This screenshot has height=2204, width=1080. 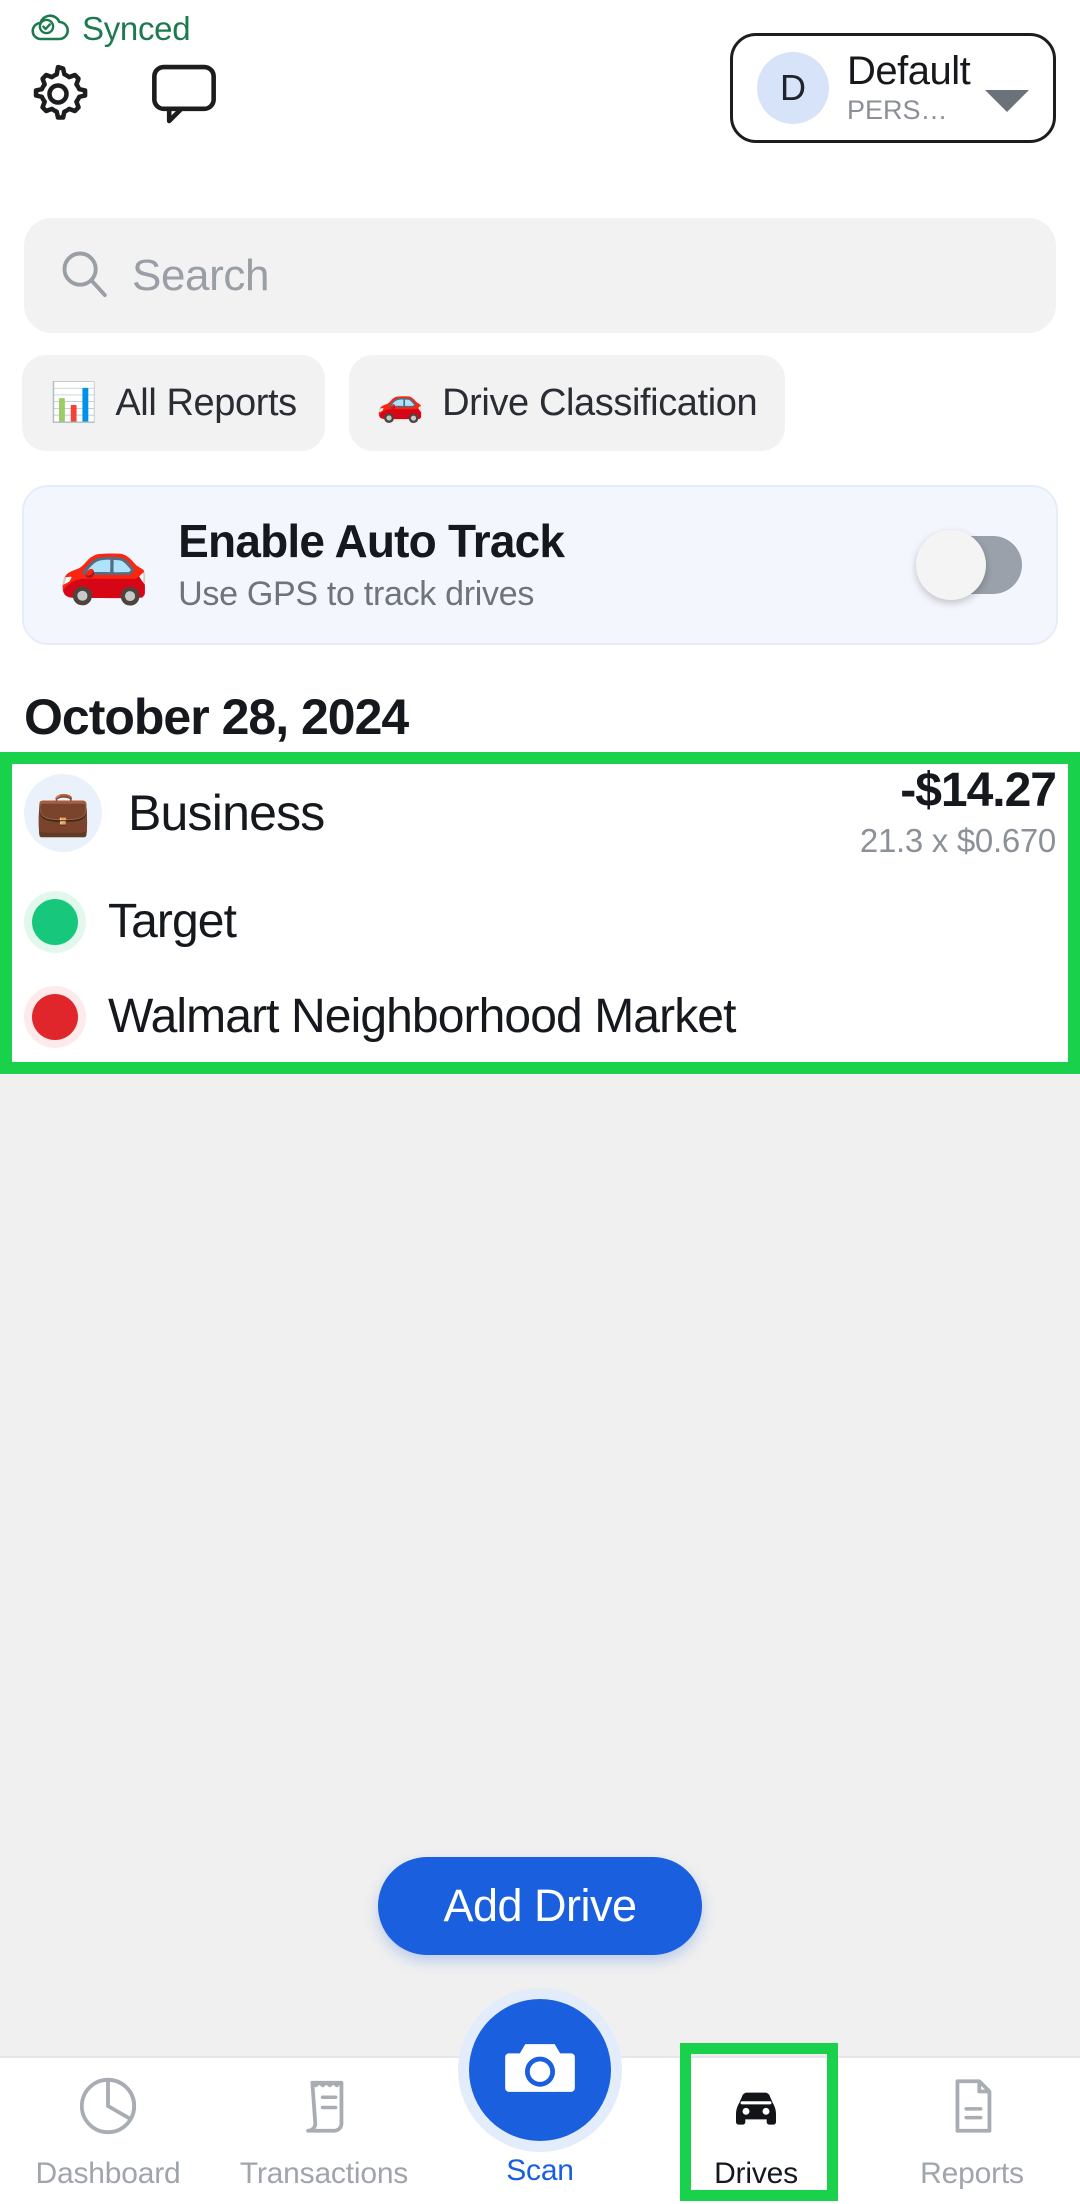 I want to click on chip-drive-classification: 🚗 Drive Classification, so click(x=567, y=403).